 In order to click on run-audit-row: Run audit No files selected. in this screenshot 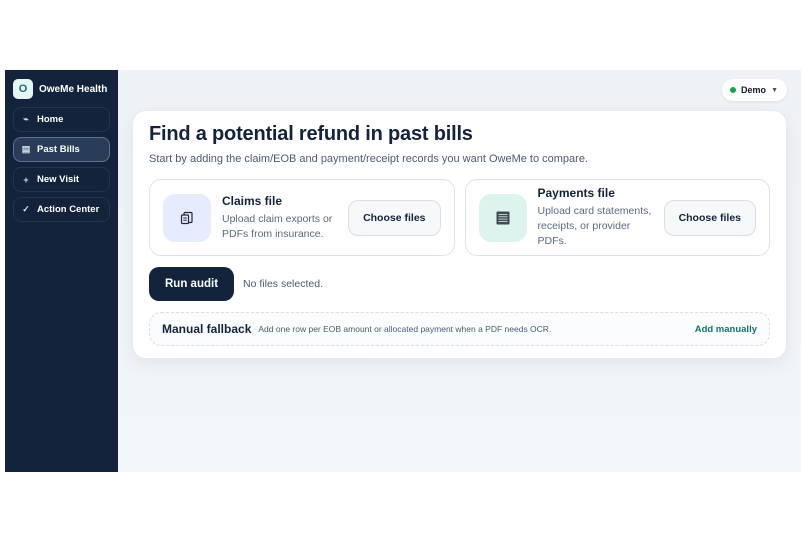, I will do `click(459, 284)`.